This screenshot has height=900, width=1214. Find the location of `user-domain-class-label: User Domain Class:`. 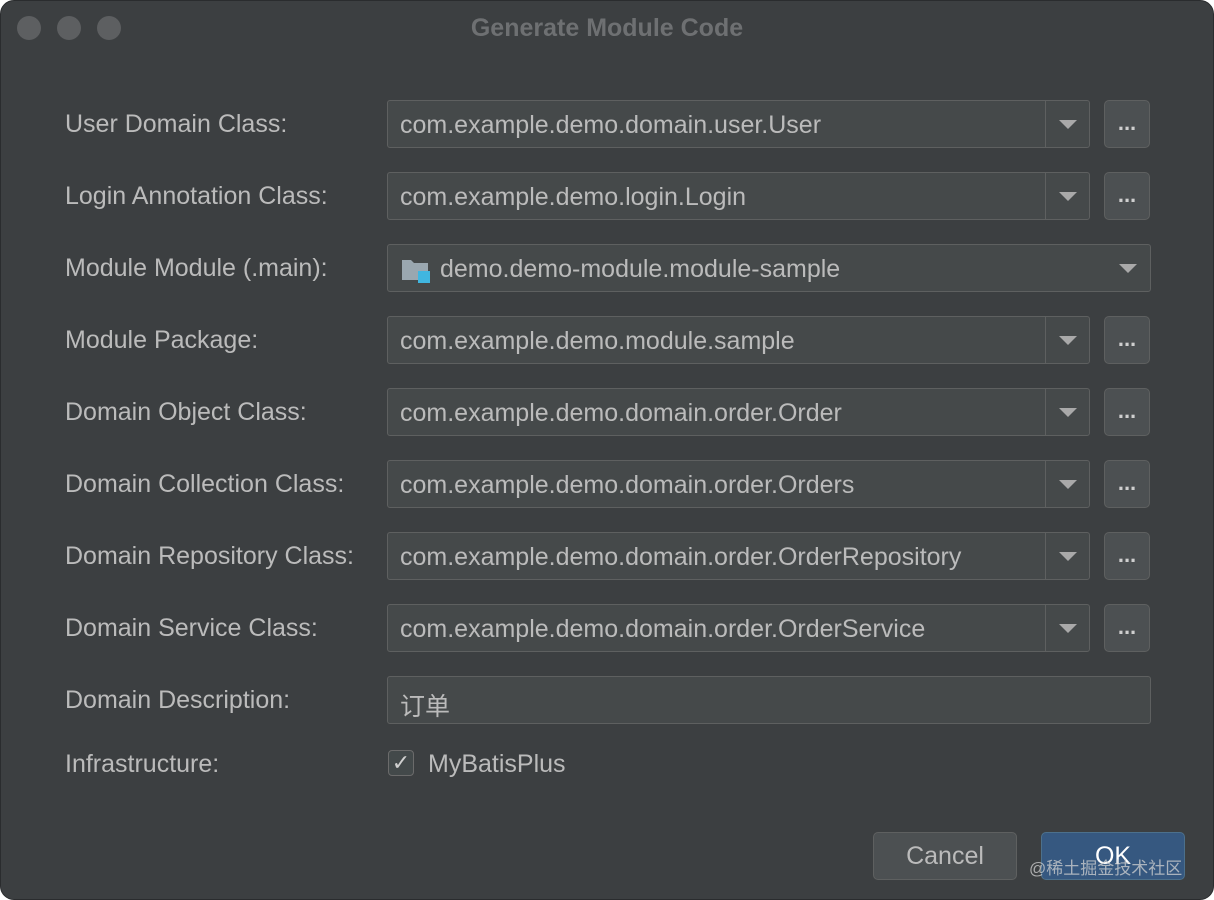

user-domain-class-label: User Domain Class: is located at coordinates (176, 124).